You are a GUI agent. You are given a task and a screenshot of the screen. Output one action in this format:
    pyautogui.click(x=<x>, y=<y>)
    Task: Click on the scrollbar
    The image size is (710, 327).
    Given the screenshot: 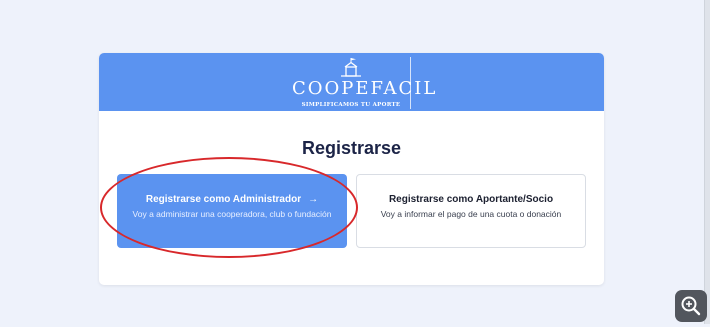 What is the action you would take?
    pyautogui.click(x=707, y=162)
    